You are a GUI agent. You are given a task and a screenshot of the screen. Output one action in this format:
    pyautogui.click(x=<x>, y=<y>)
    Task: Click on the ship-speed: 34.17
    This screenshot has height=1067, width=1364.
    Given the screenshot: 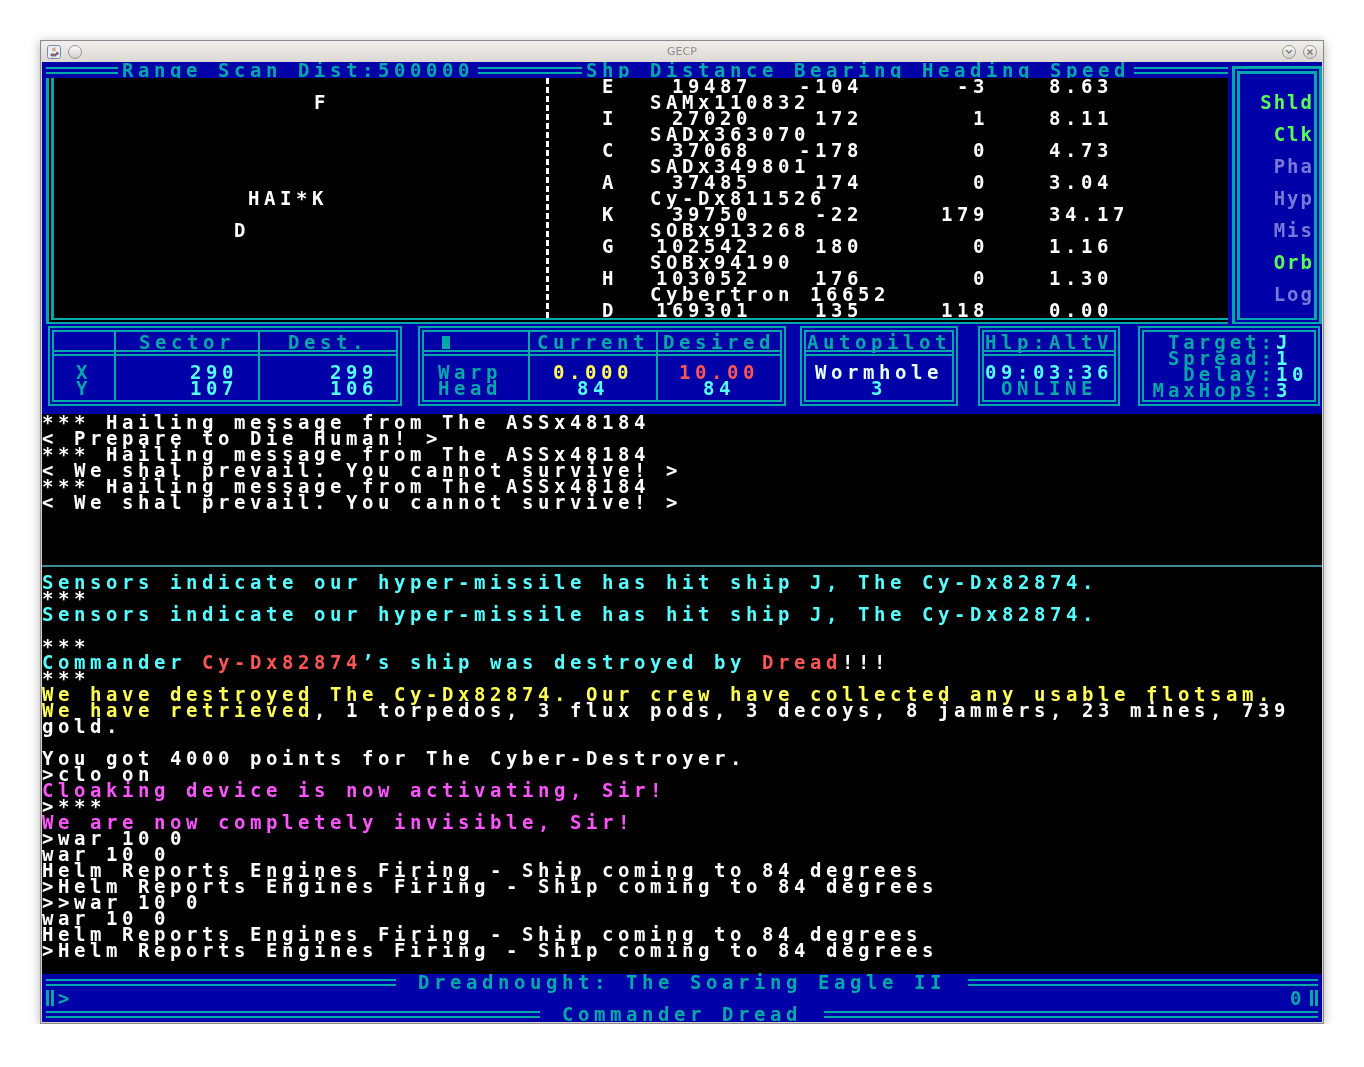 What is the action you would take?
    pyautogui.click(x=1089, y=214)
    